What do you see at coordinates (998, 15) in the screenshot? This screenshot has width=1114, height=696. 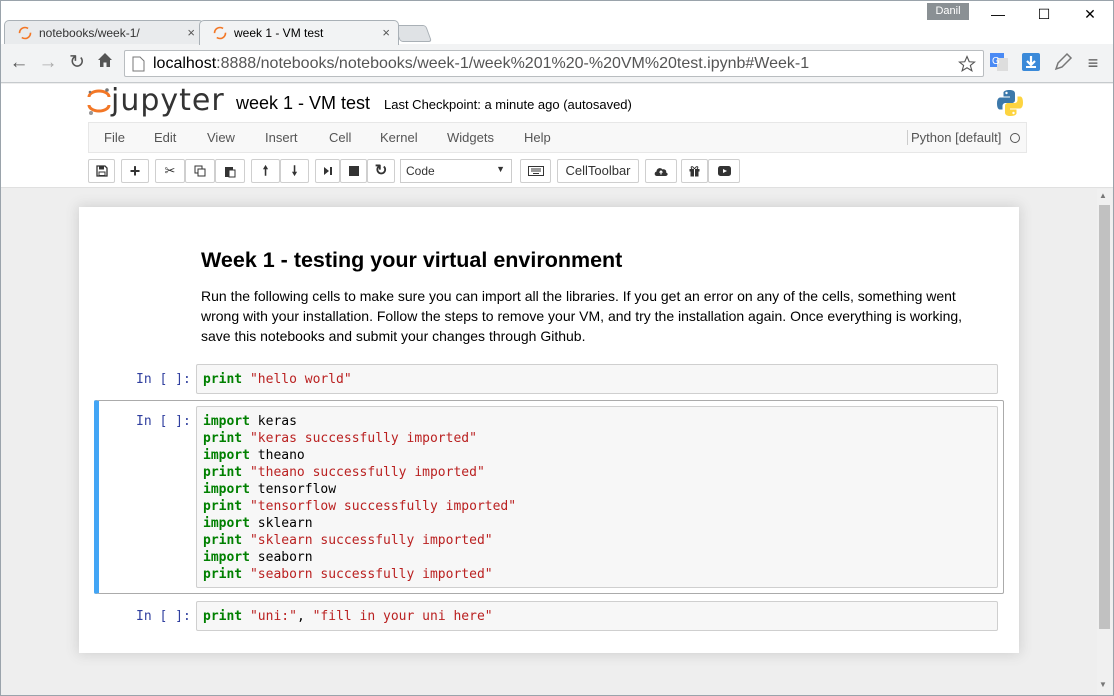 I see `minimize-button: —` at bounding box center [998, 15].